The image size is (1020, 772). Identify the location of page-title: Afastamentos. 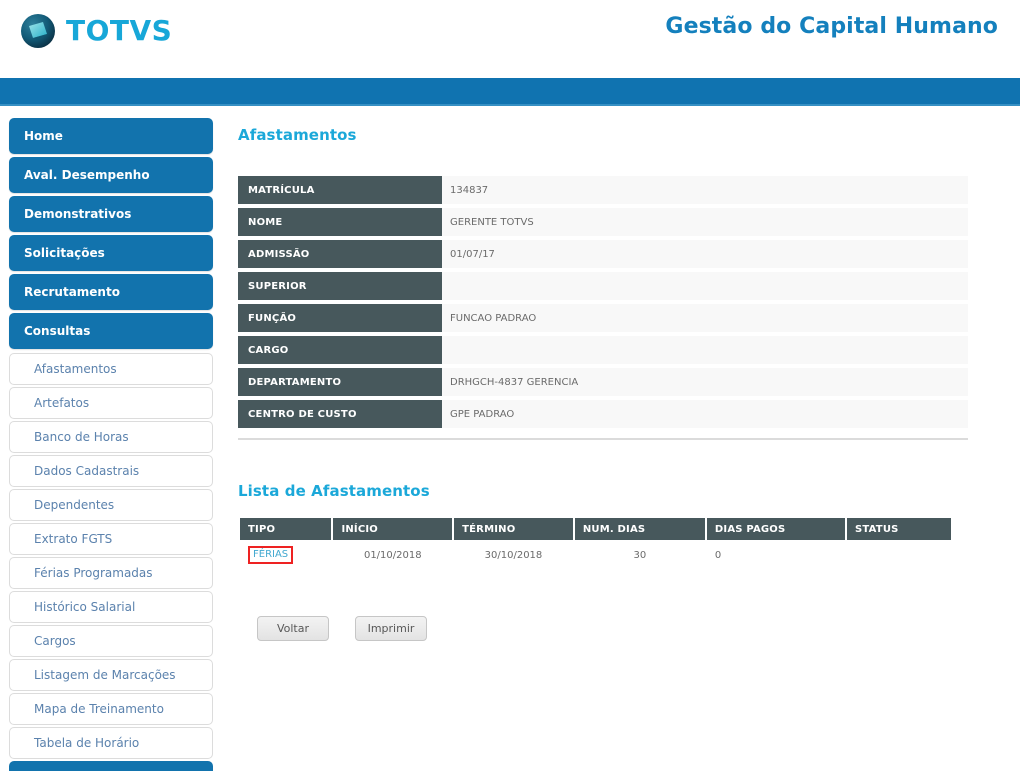
(297, 135).